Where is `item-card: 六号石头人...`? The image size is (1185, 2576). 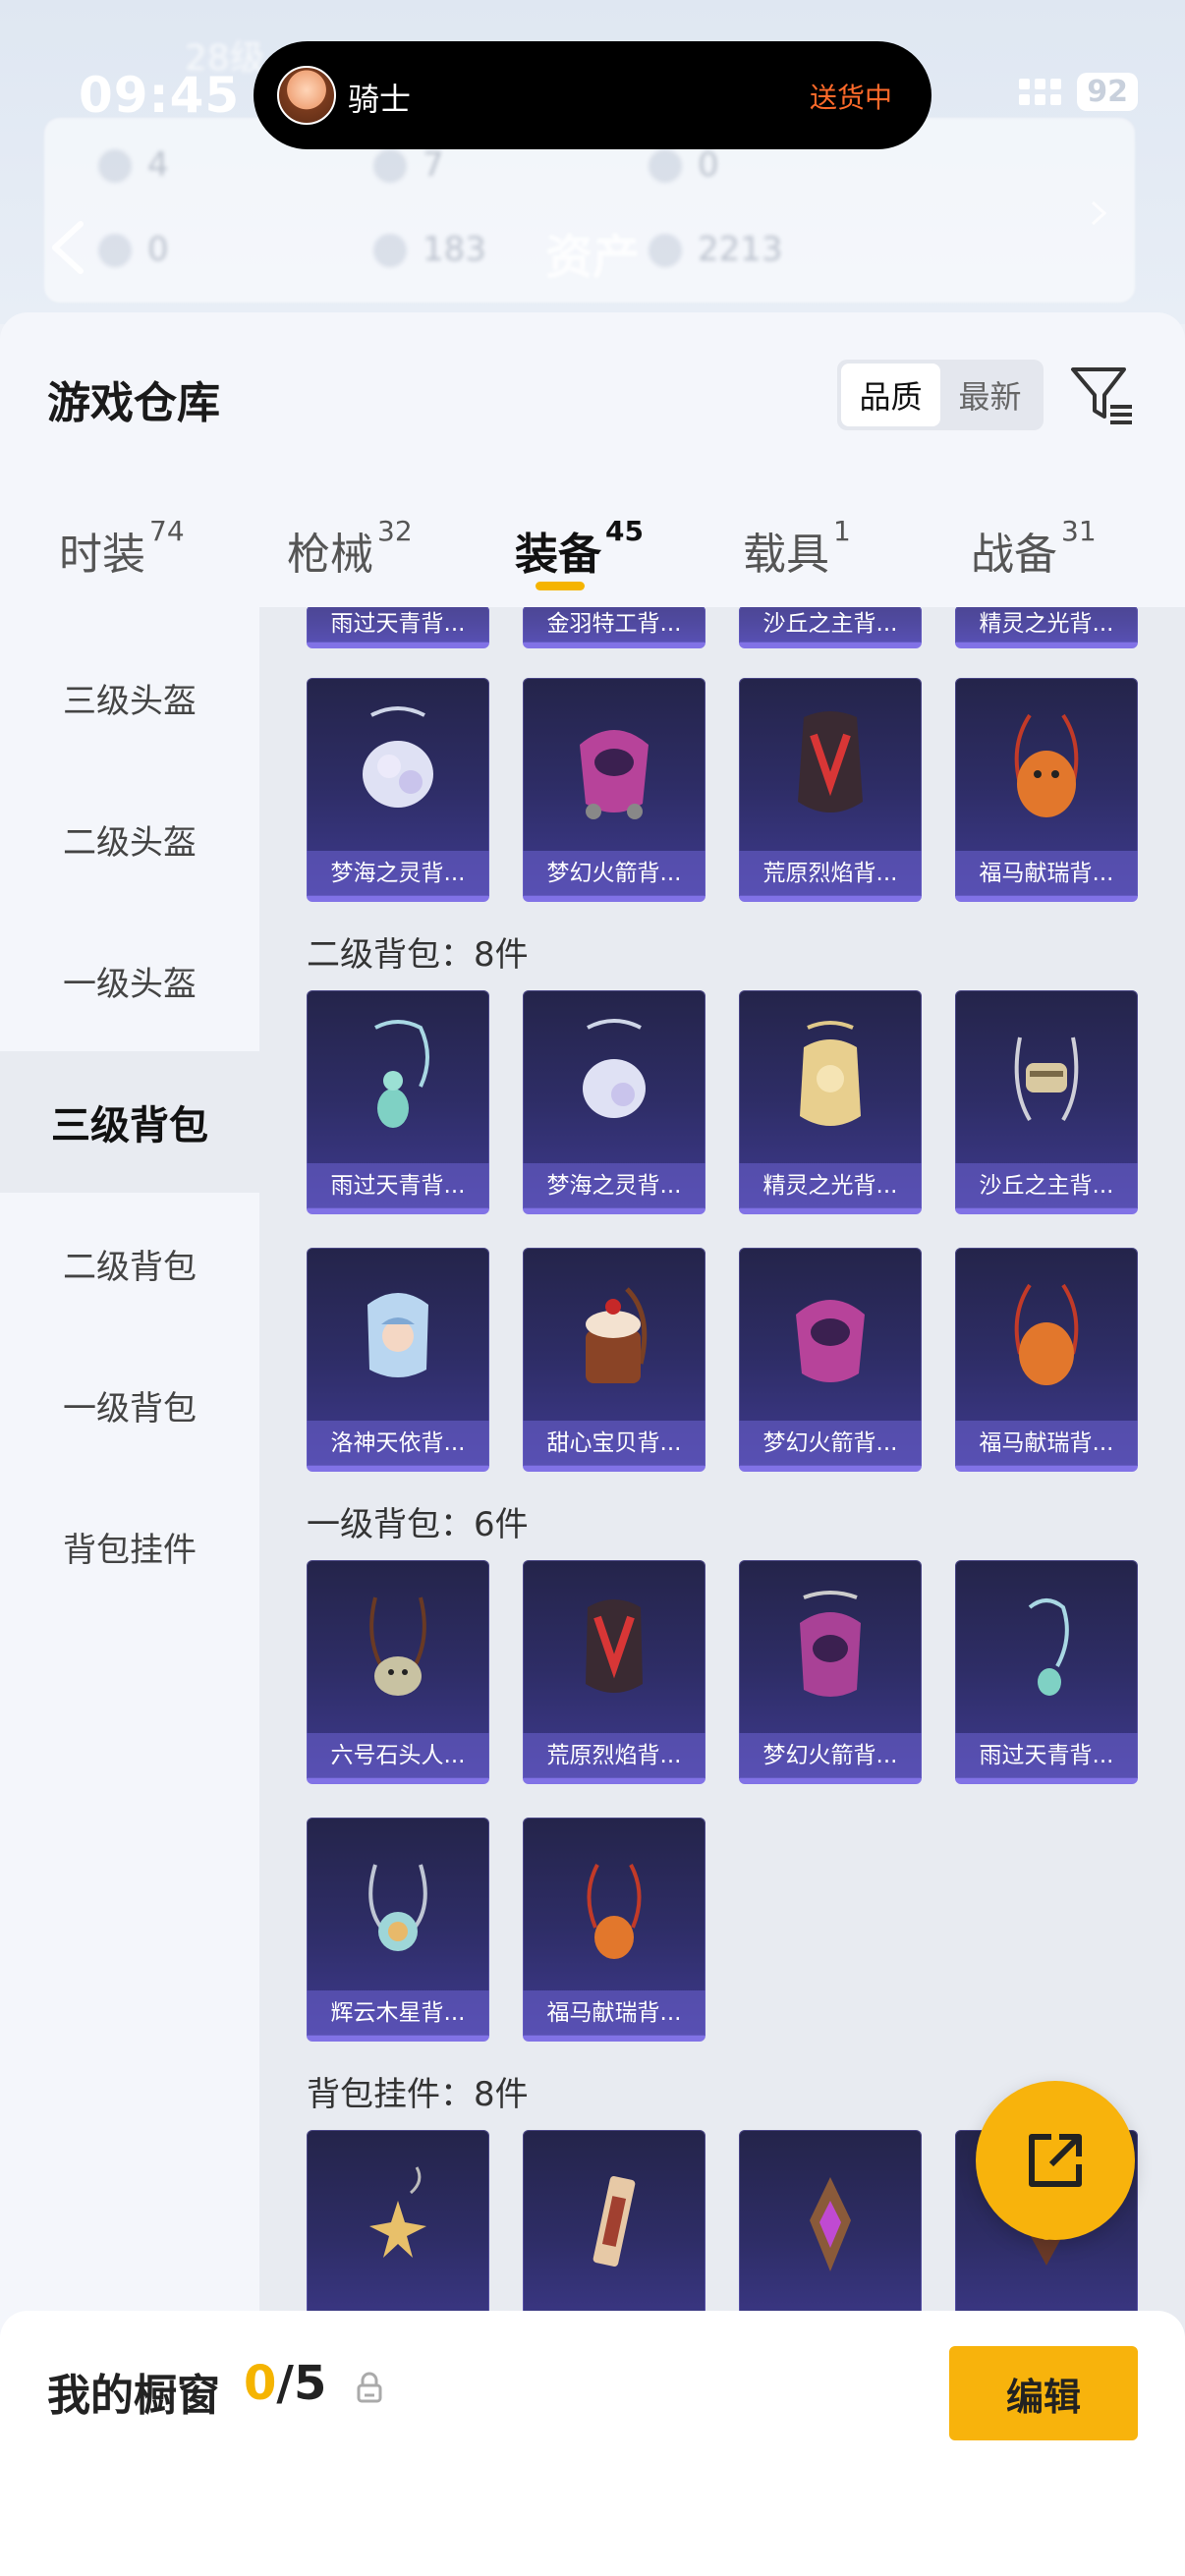 item-card: 六号石头人... is located at coordinates (398, 1672).